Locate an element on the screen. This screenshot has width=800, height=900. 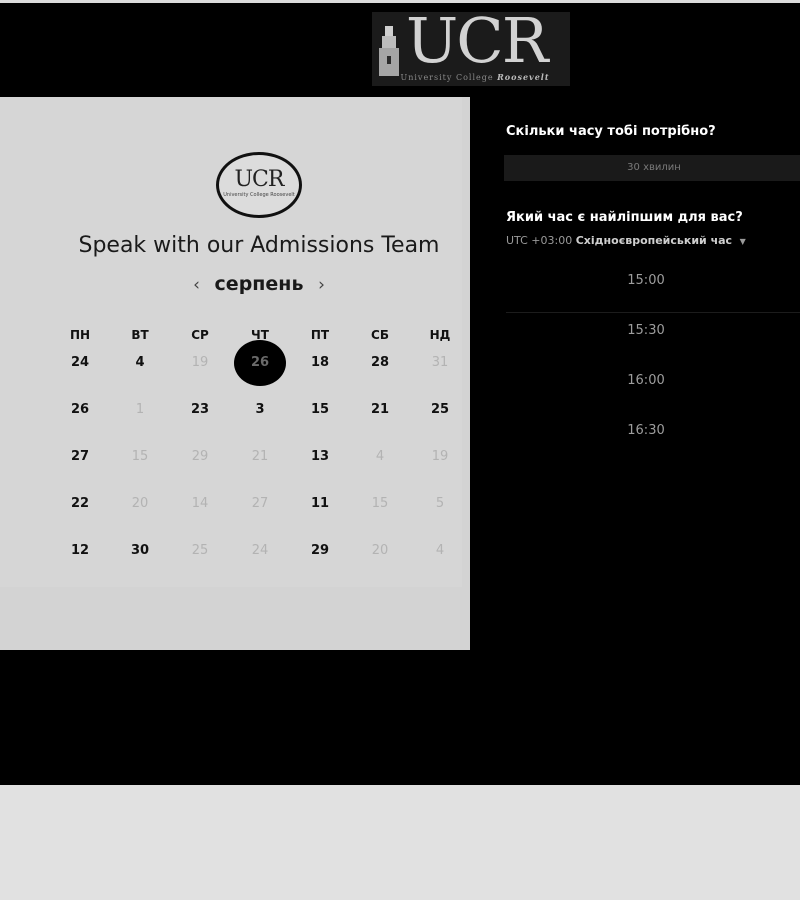
calendar-day-number: 31 is located at coordinates (440, 362).